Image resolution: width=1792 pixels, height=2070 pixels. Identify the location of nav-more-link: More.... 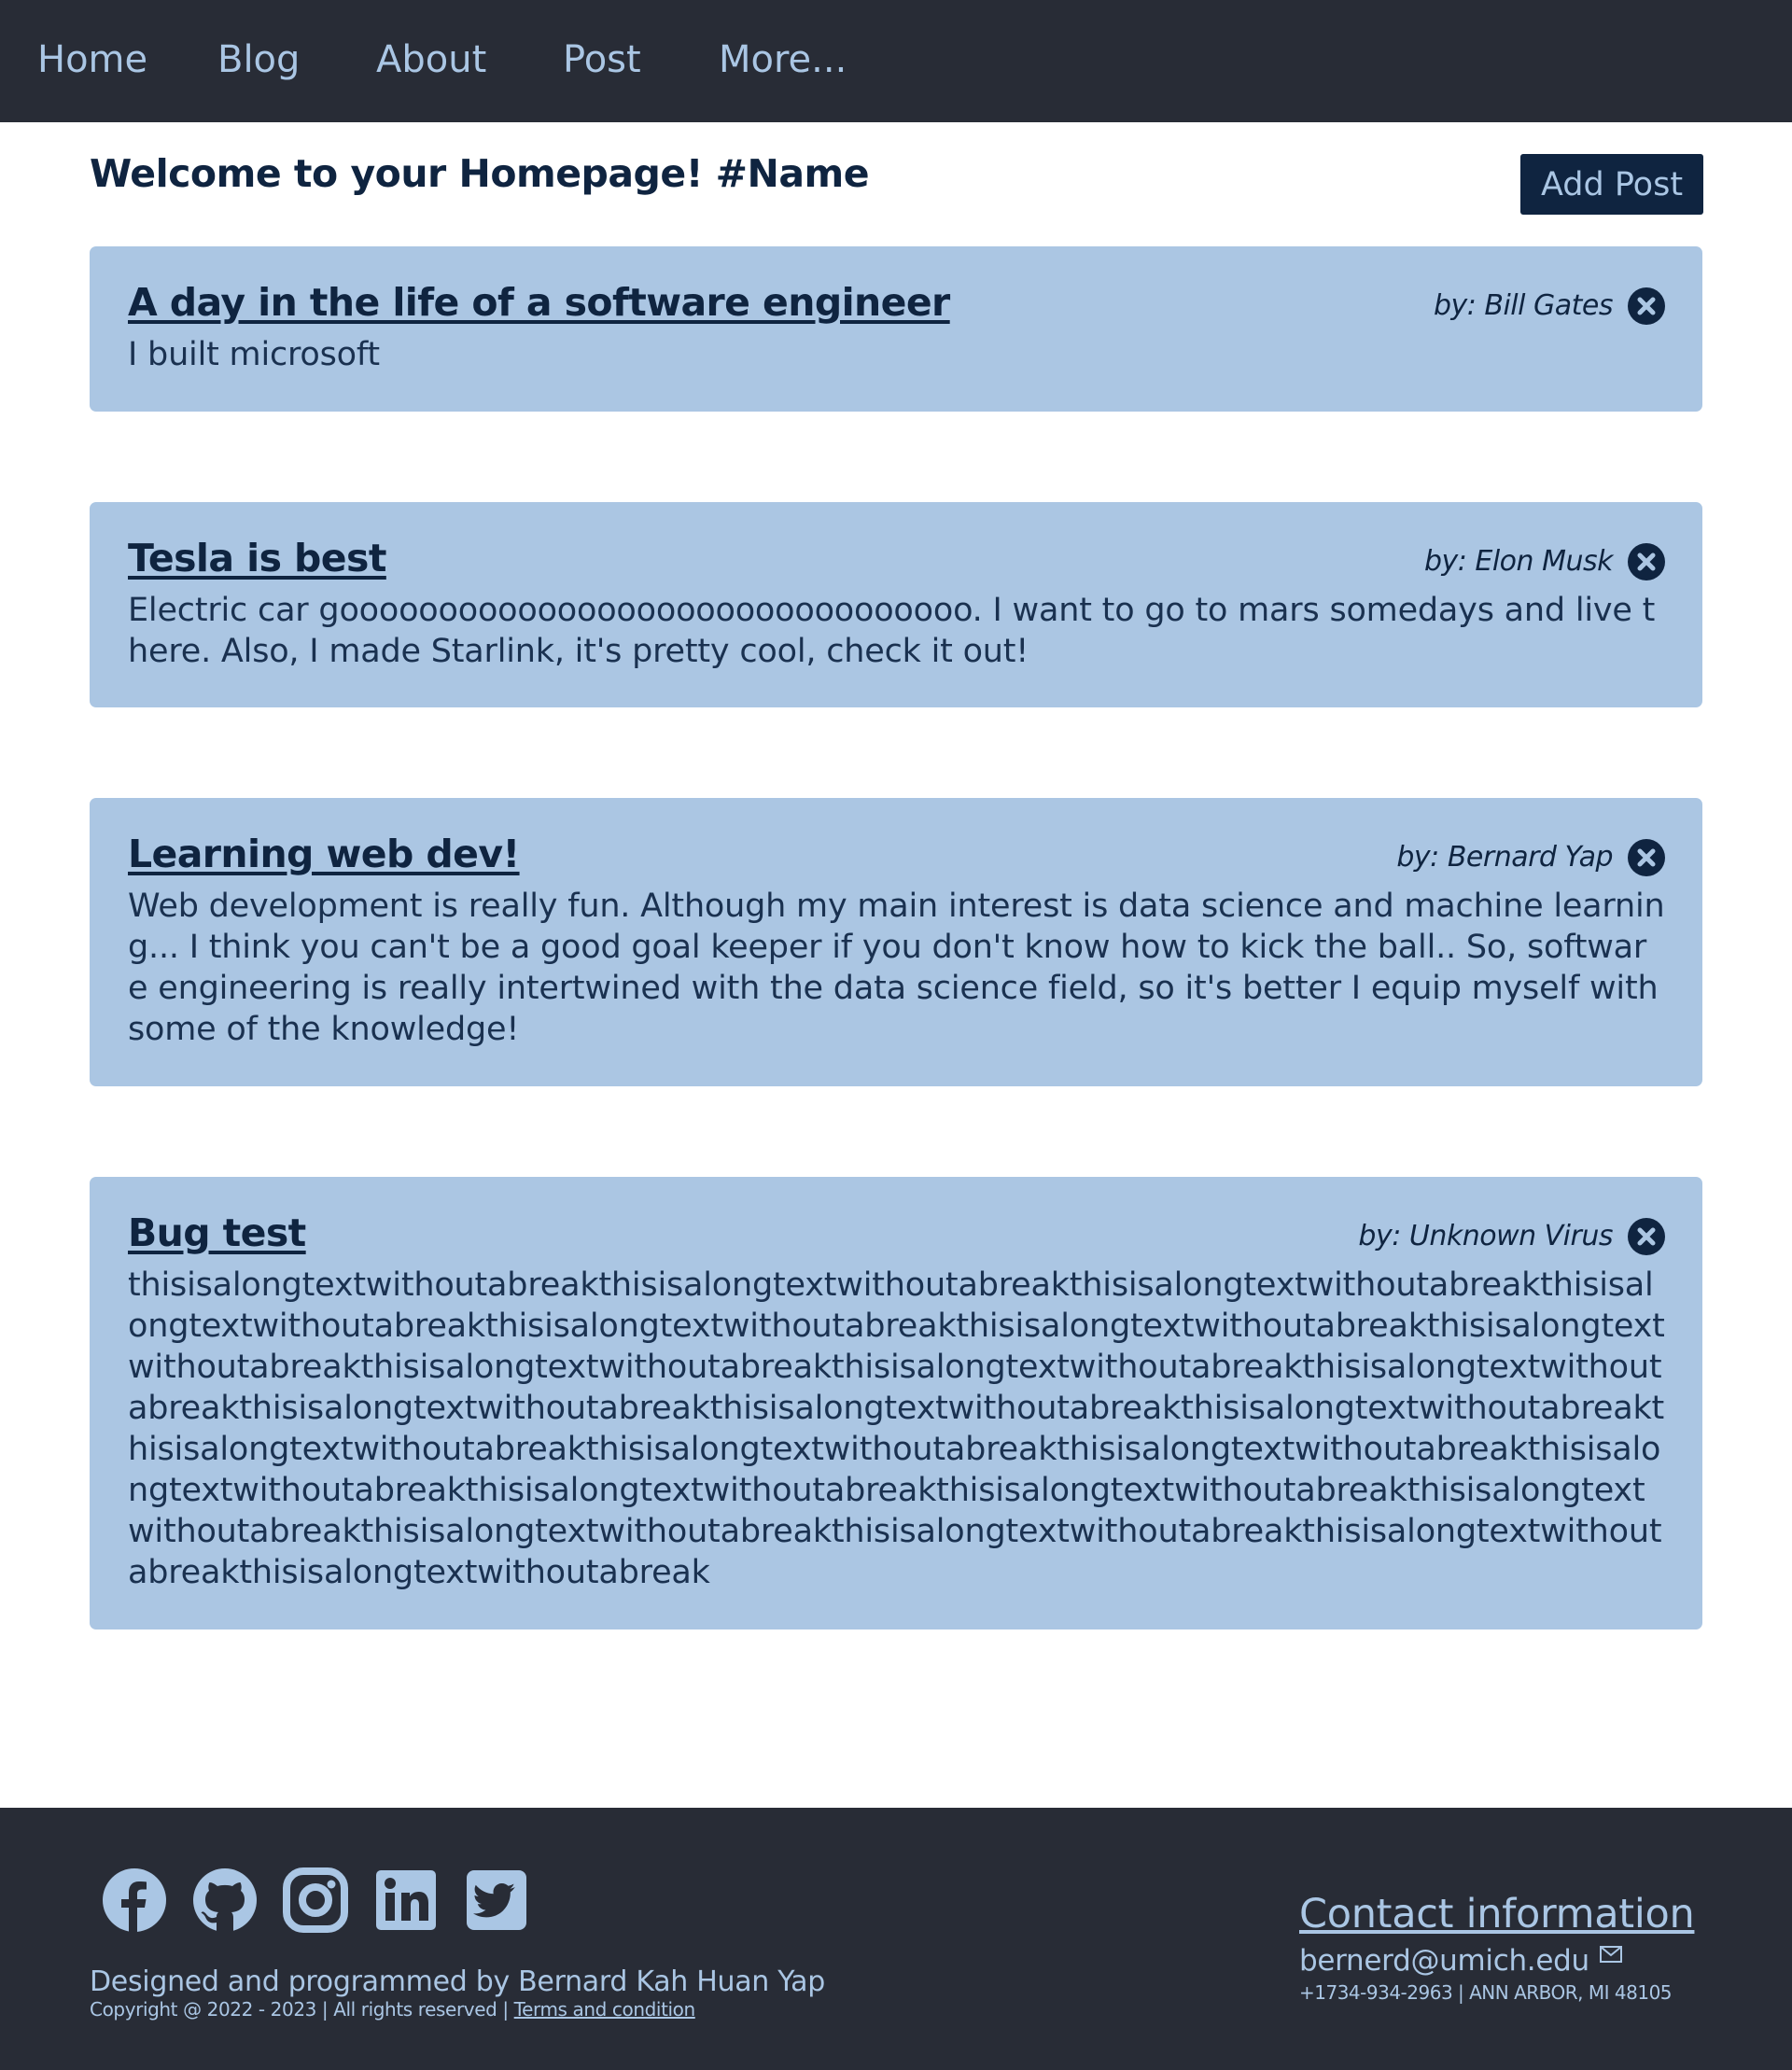
(783, 59).